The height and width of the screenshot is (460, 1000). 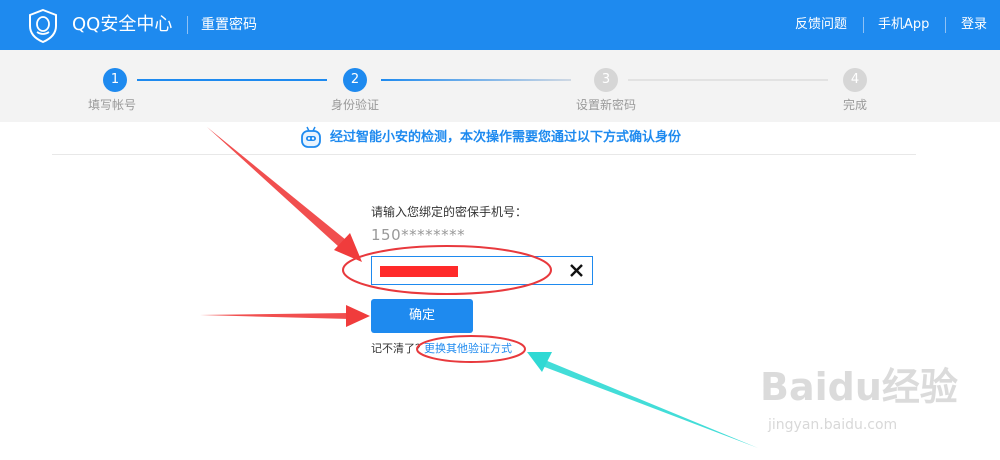 I want to click on phone-number-input, so click(x=482, y=270).